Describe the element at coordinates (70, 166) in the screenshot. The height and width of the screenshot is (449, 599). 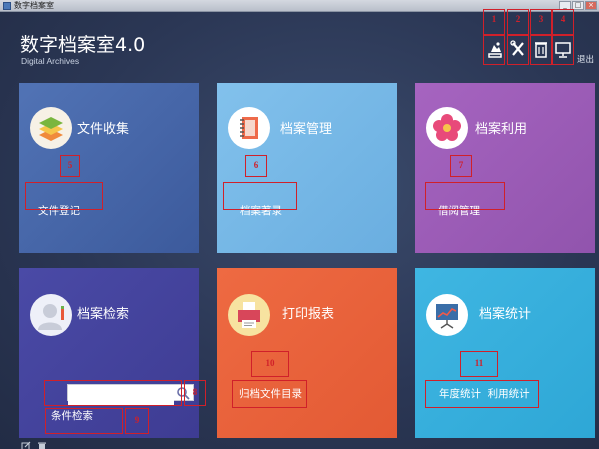
I see `annotation-5: 5` at that location.